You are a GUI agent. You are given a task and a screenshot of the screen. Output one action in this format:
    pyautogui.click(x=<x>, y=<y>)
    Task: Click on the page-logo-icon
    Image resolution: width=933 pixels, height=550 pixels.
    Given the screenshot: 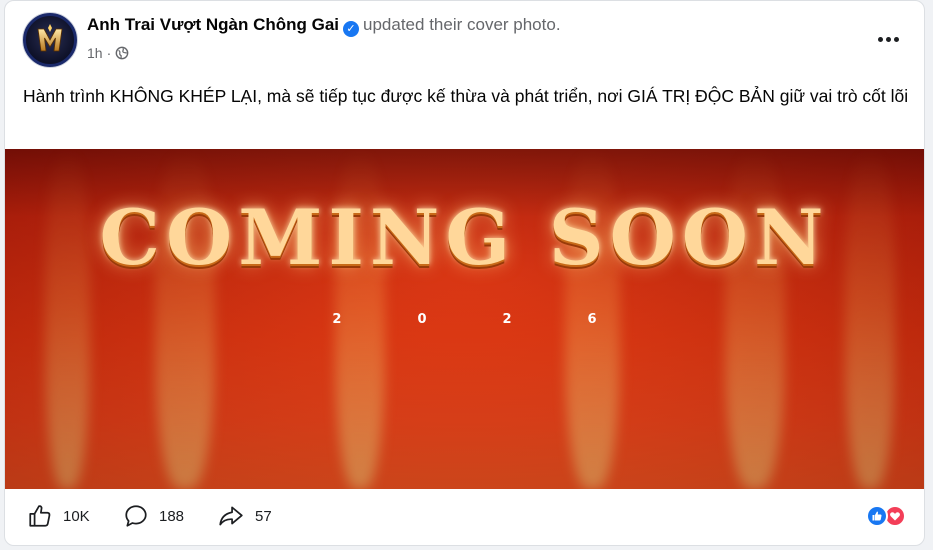 What is the action you would take?
    pyautogui.click(x=50, y=38)
    